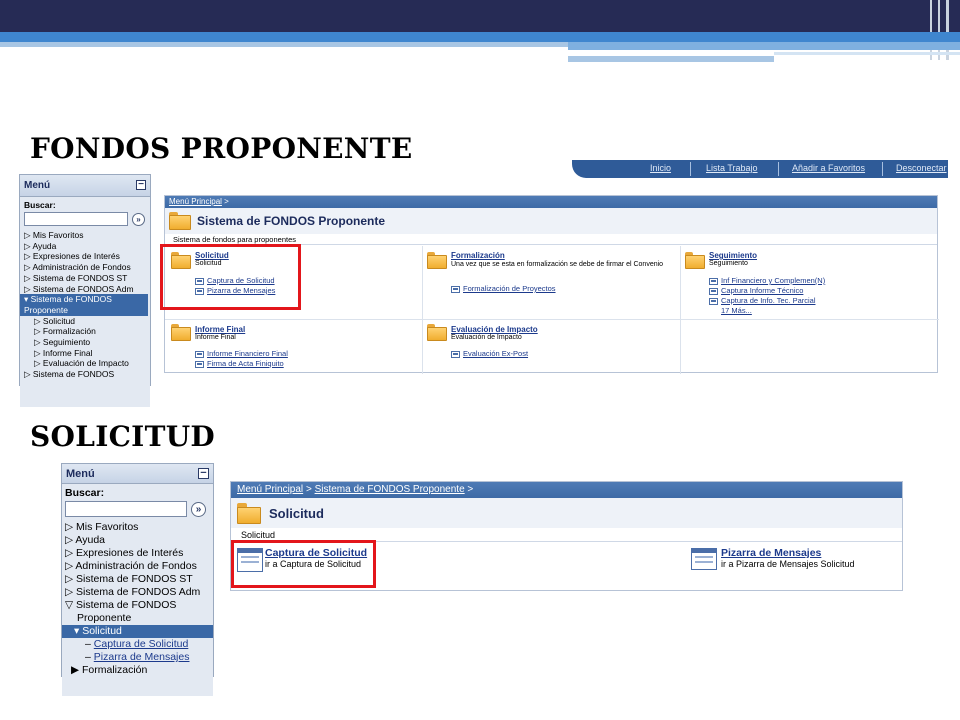 This screenshot has height=720, width=960. Describe the element at coordinates (509, 289) in the screenshot. I see `link-formalizacion-proyectos: Formalización de Proyectos` at that location.